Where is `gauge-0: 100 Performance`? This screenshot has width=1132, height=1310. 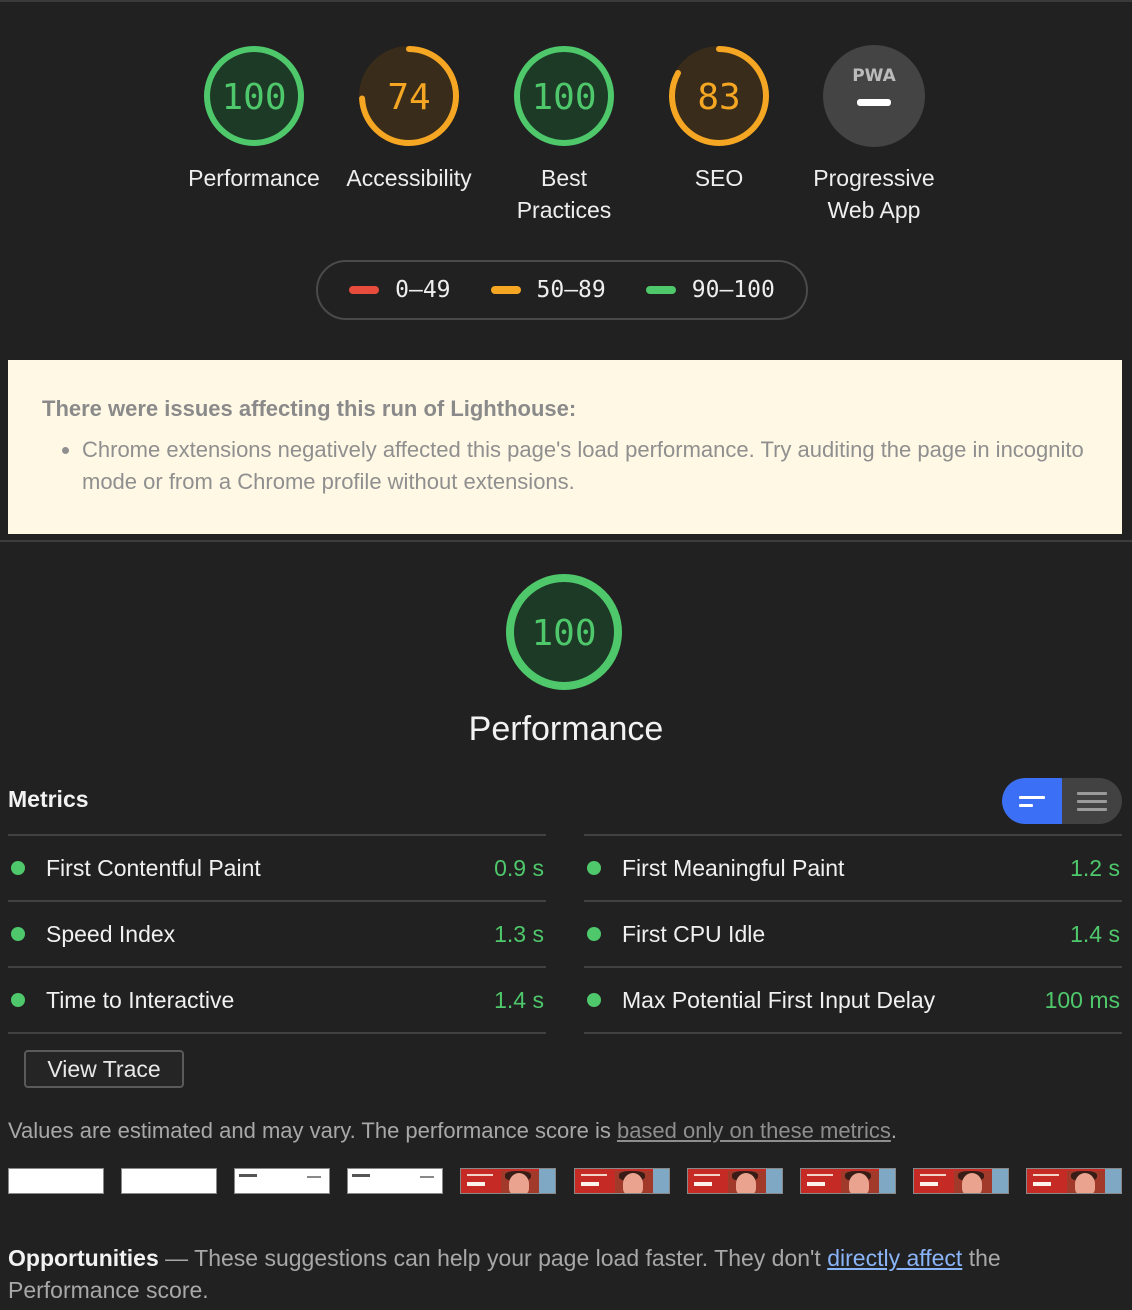 gauge-0: 100 Performance is located at coordinates (254, 119).